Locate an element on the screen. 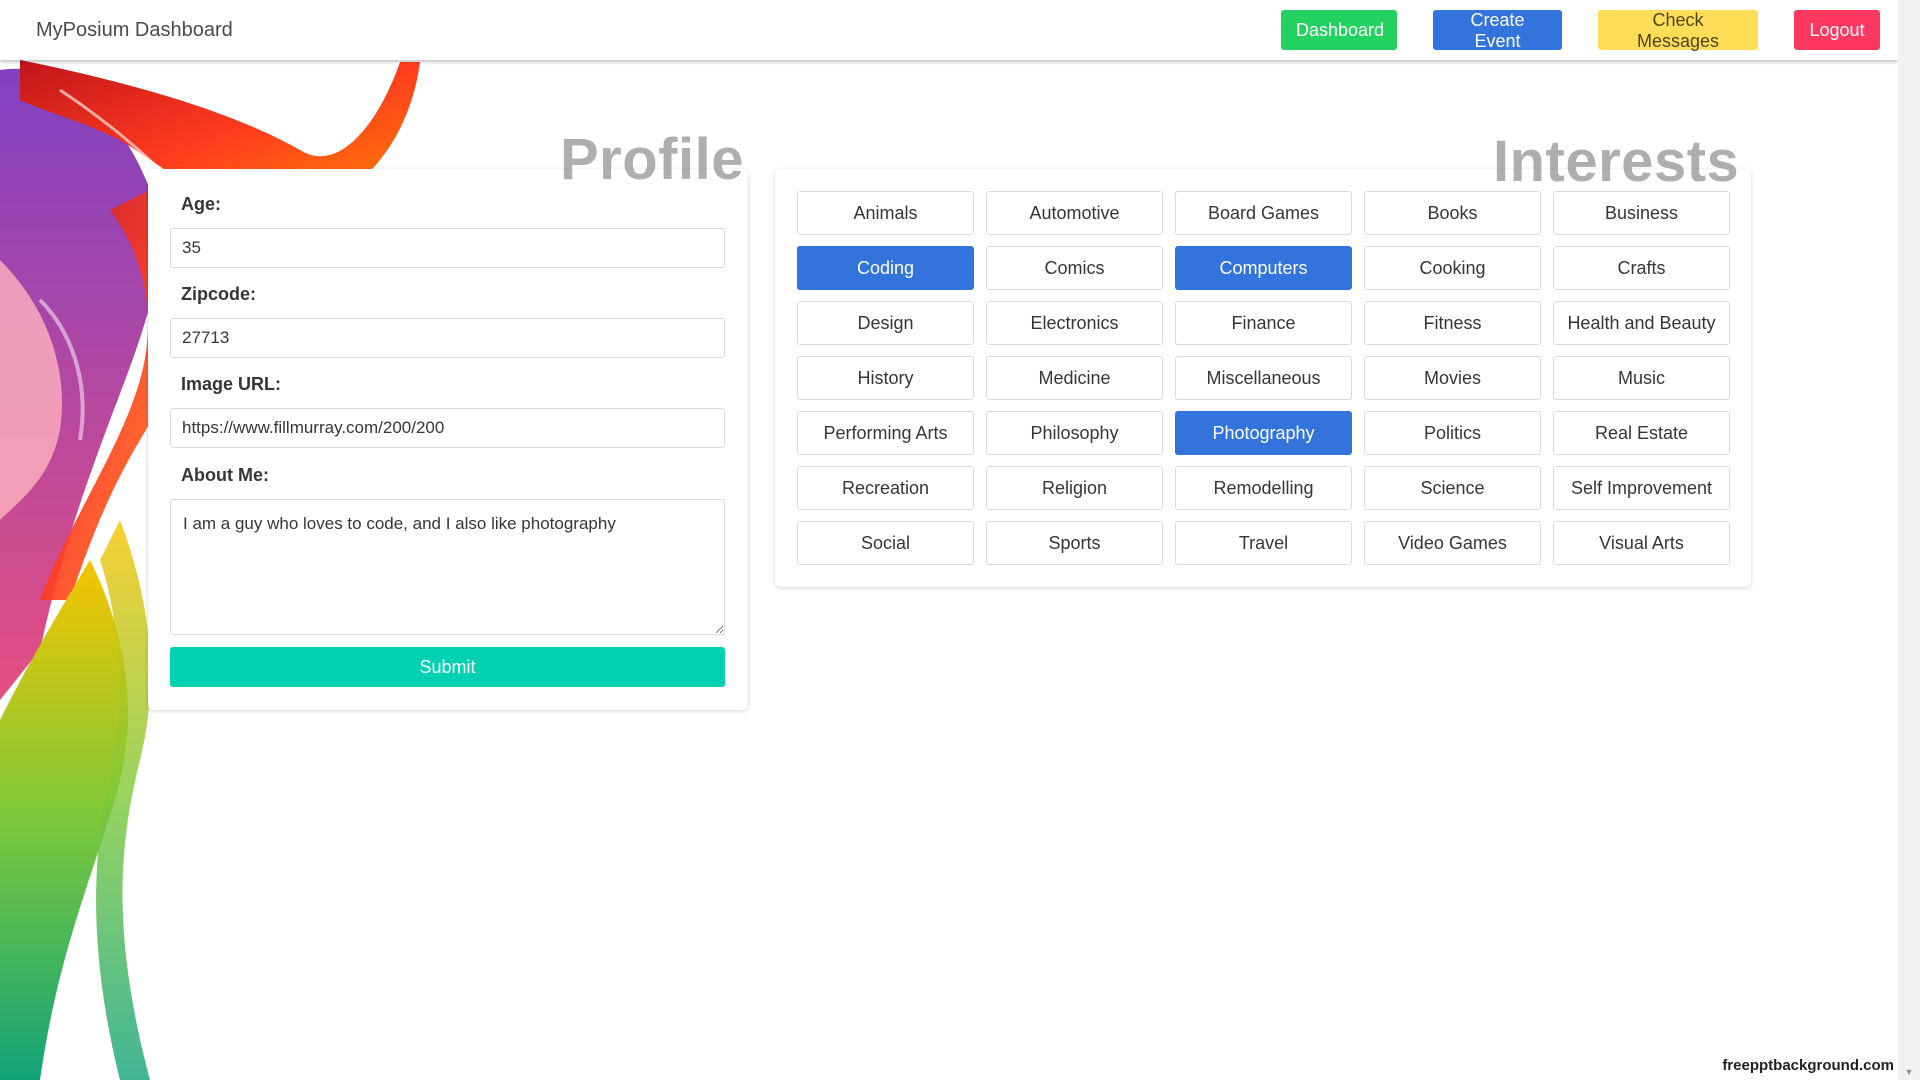 Image resolution: width=1920 pixels, height=1080 pixels. interest-button-crafts: Crafts is located at coordinates (1641, 268).